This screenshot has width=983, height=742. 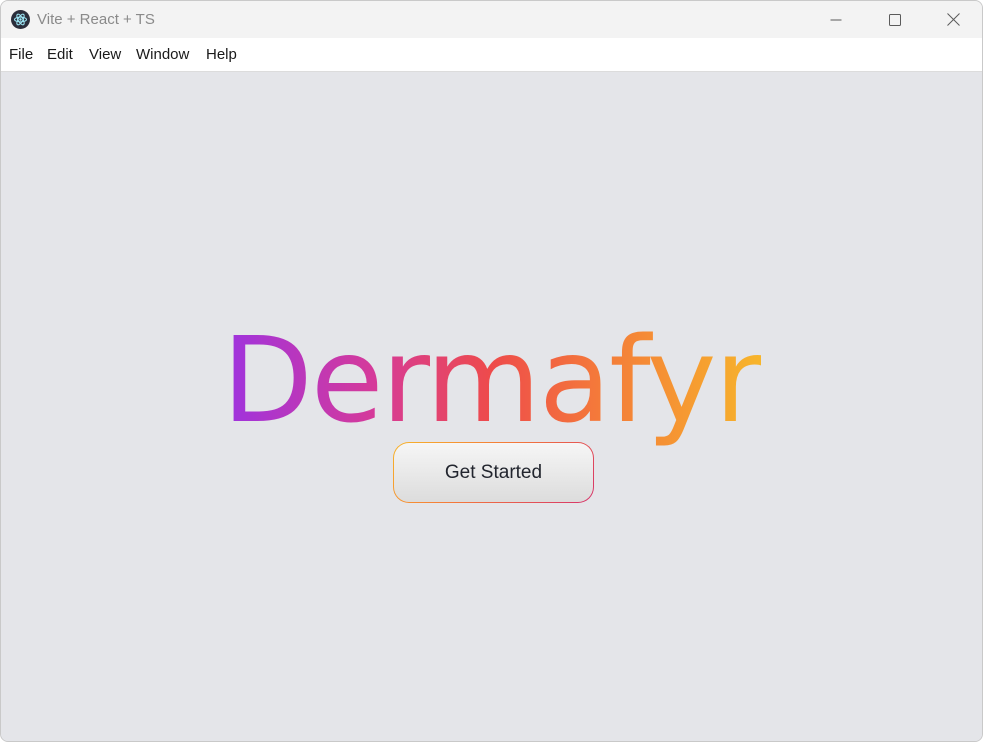 I want to click on minimize-button, so click(x=836, y=19).